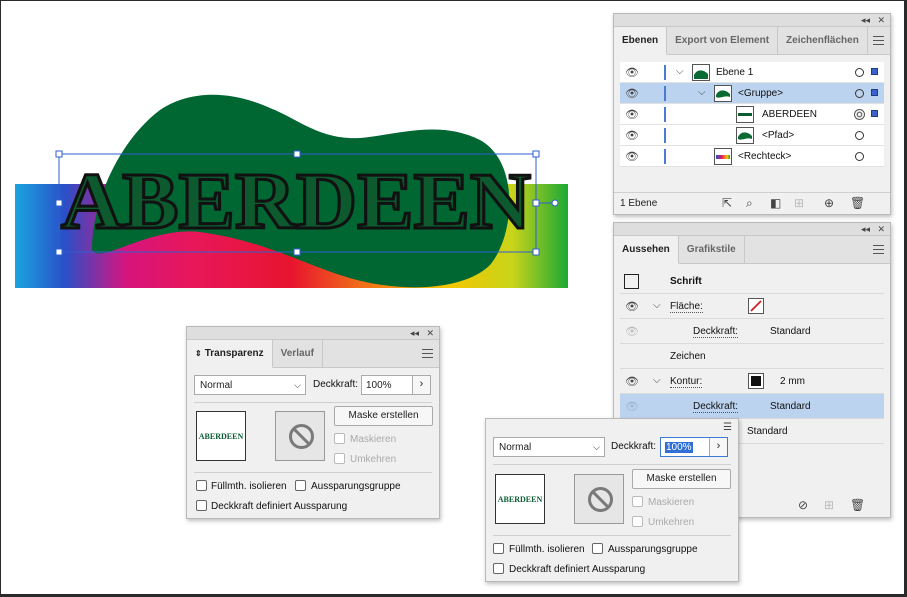 This screenshot has width=907, height=597. I want to click on tab-zeichenflaechen: Zeichenflächen, so click(823, 40).